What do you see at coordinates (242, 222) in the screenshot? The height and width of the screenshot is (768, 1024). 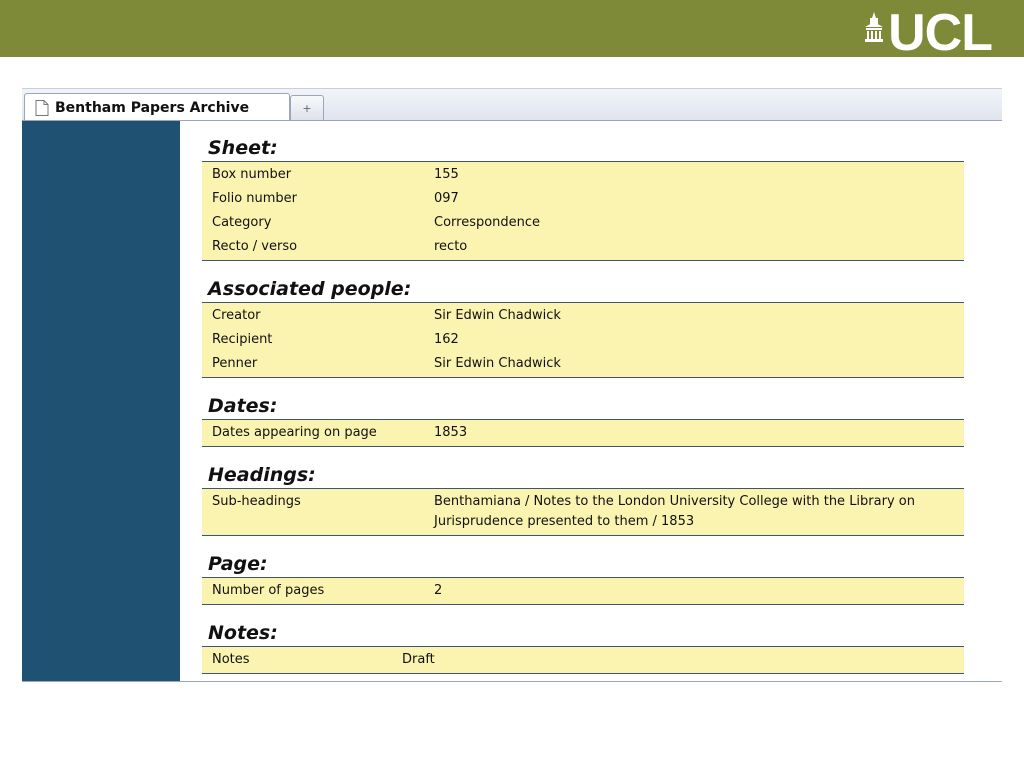 I see `row-label: Category` at bounding box center [242, 222].